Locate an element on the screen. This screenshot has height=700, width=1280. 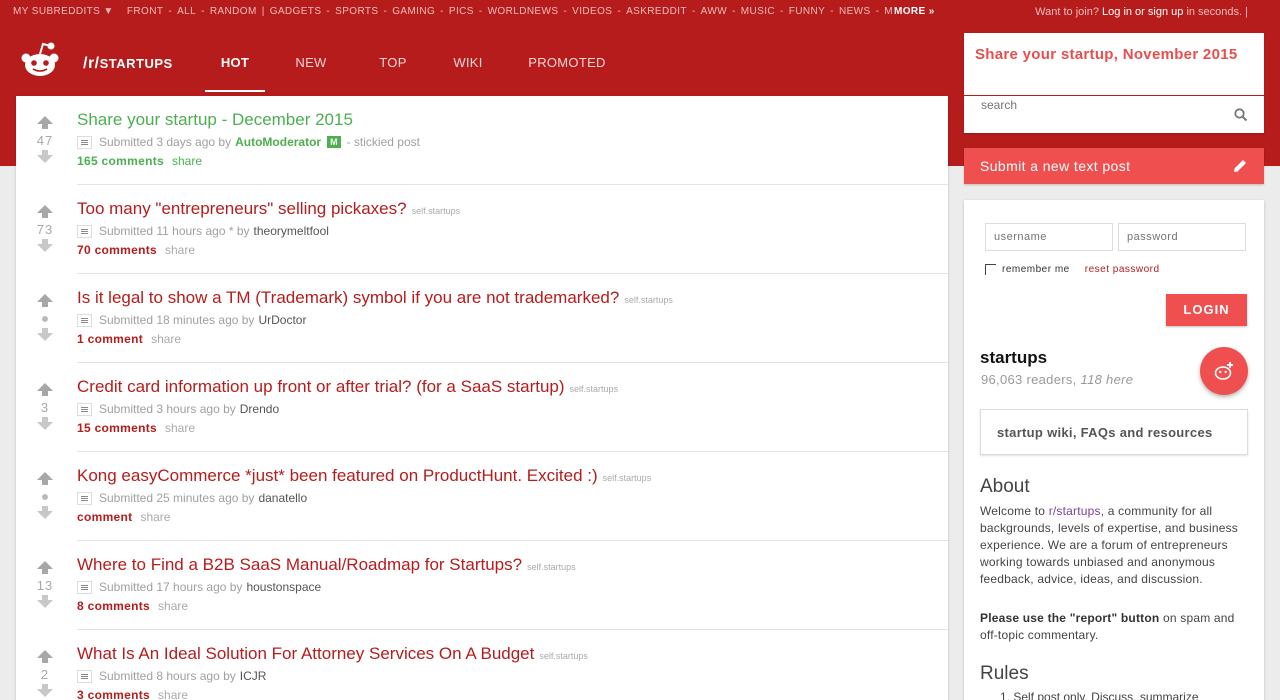
remember-me-checkbox is located at coordinates (990, 269).